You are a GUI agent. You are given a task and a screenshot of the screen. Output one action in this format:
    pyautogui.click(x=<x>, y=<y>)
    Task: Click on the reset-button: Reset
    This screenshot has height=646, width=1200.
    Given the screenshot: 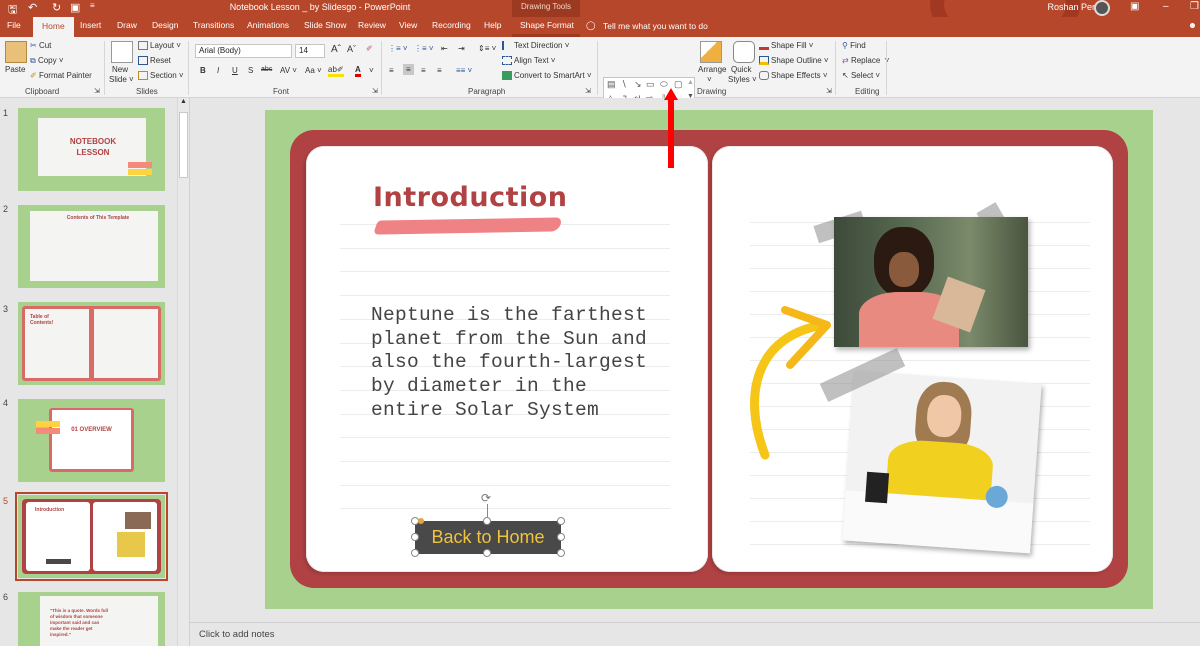 What is the action you would take?
    pyautogui.click(x=154, y=61)
    